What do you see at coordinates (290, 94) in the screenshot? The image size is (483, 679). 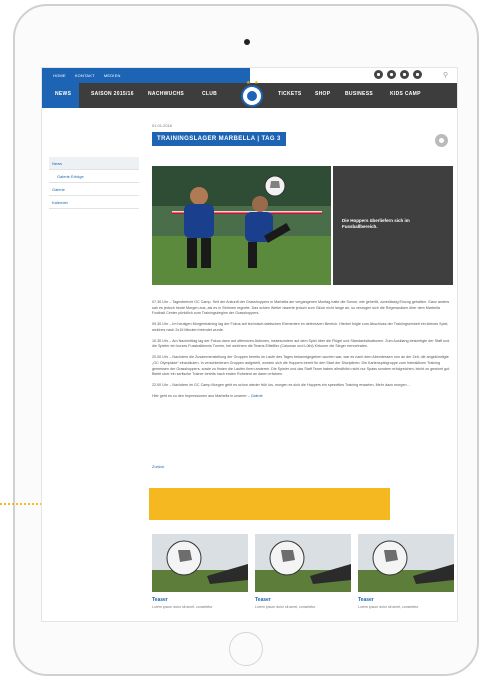 I see `nav-item-tickets: TICKETS` at bounding box center [290, 94].